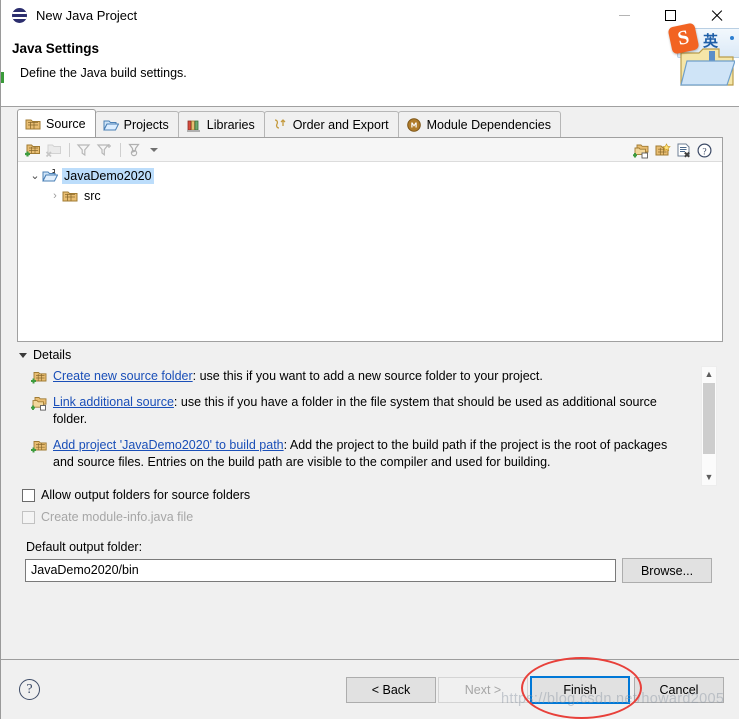 The image size is (739, 719). I want to click on tab-order-and-export: Order and Export, so click(331, 124).